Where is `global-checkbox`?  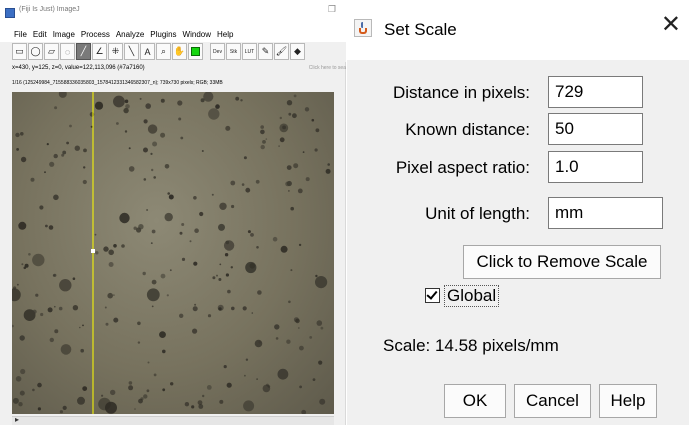
global-checkbox is located at coordinates (432, 295).